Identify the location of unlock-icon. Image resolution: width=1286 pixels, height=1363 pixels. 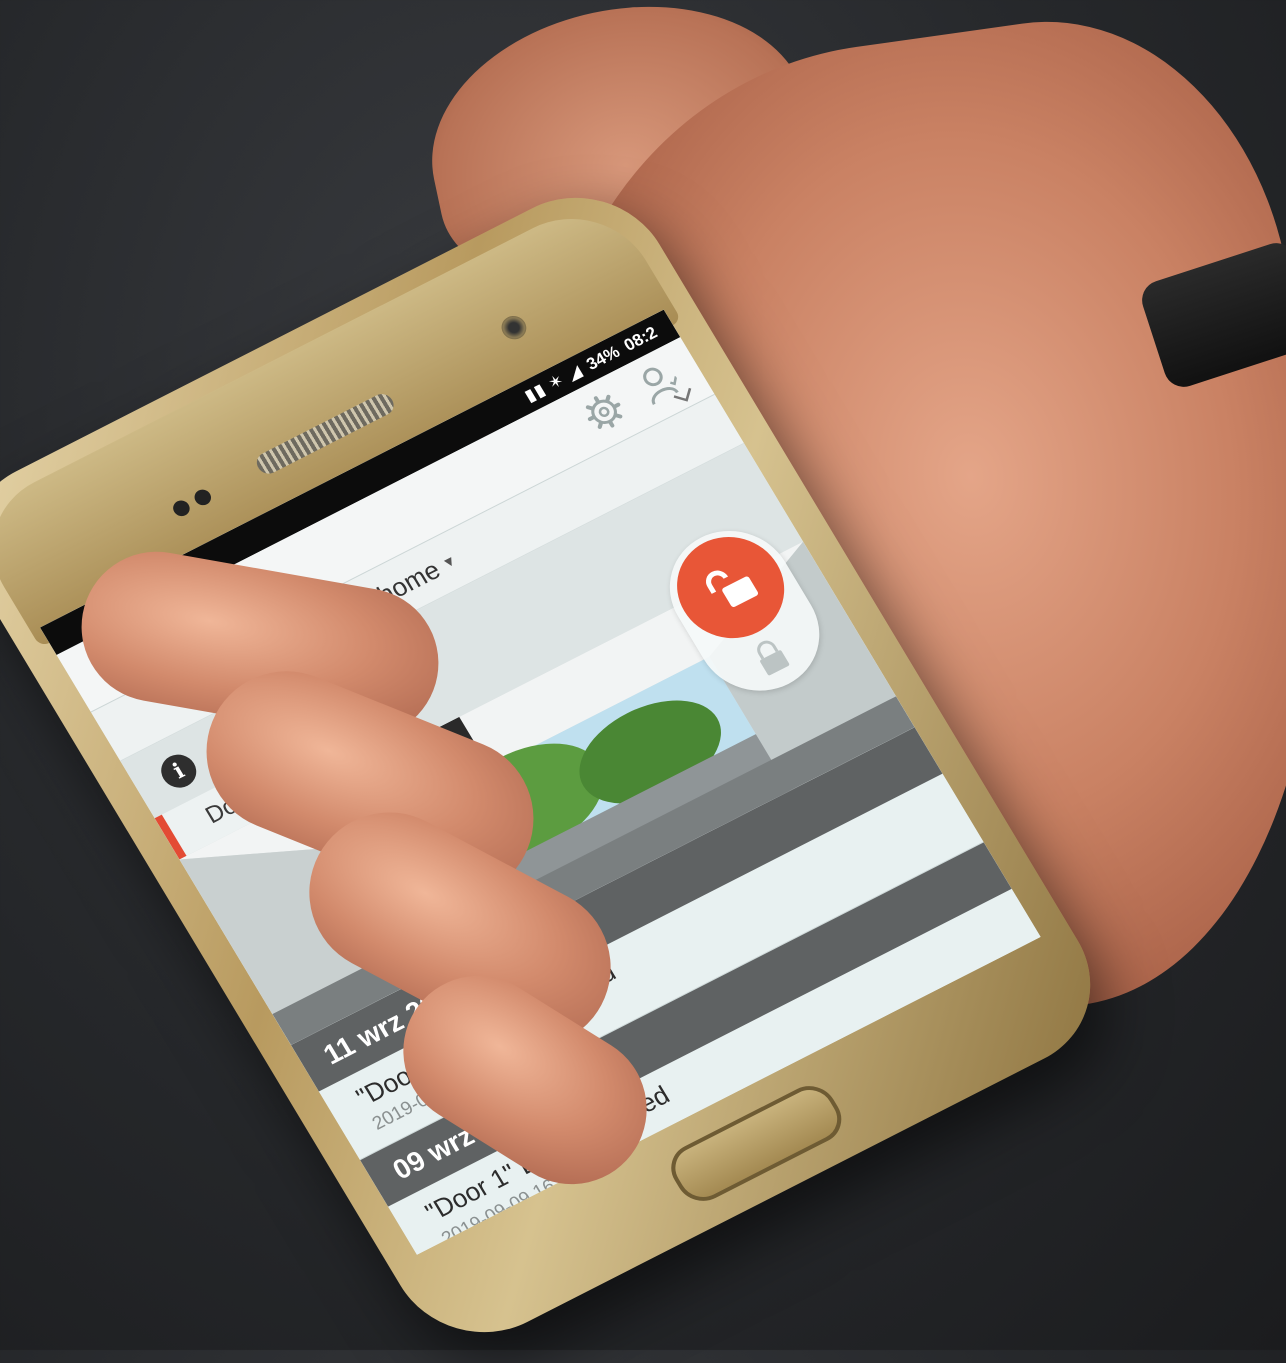
(732, 588).